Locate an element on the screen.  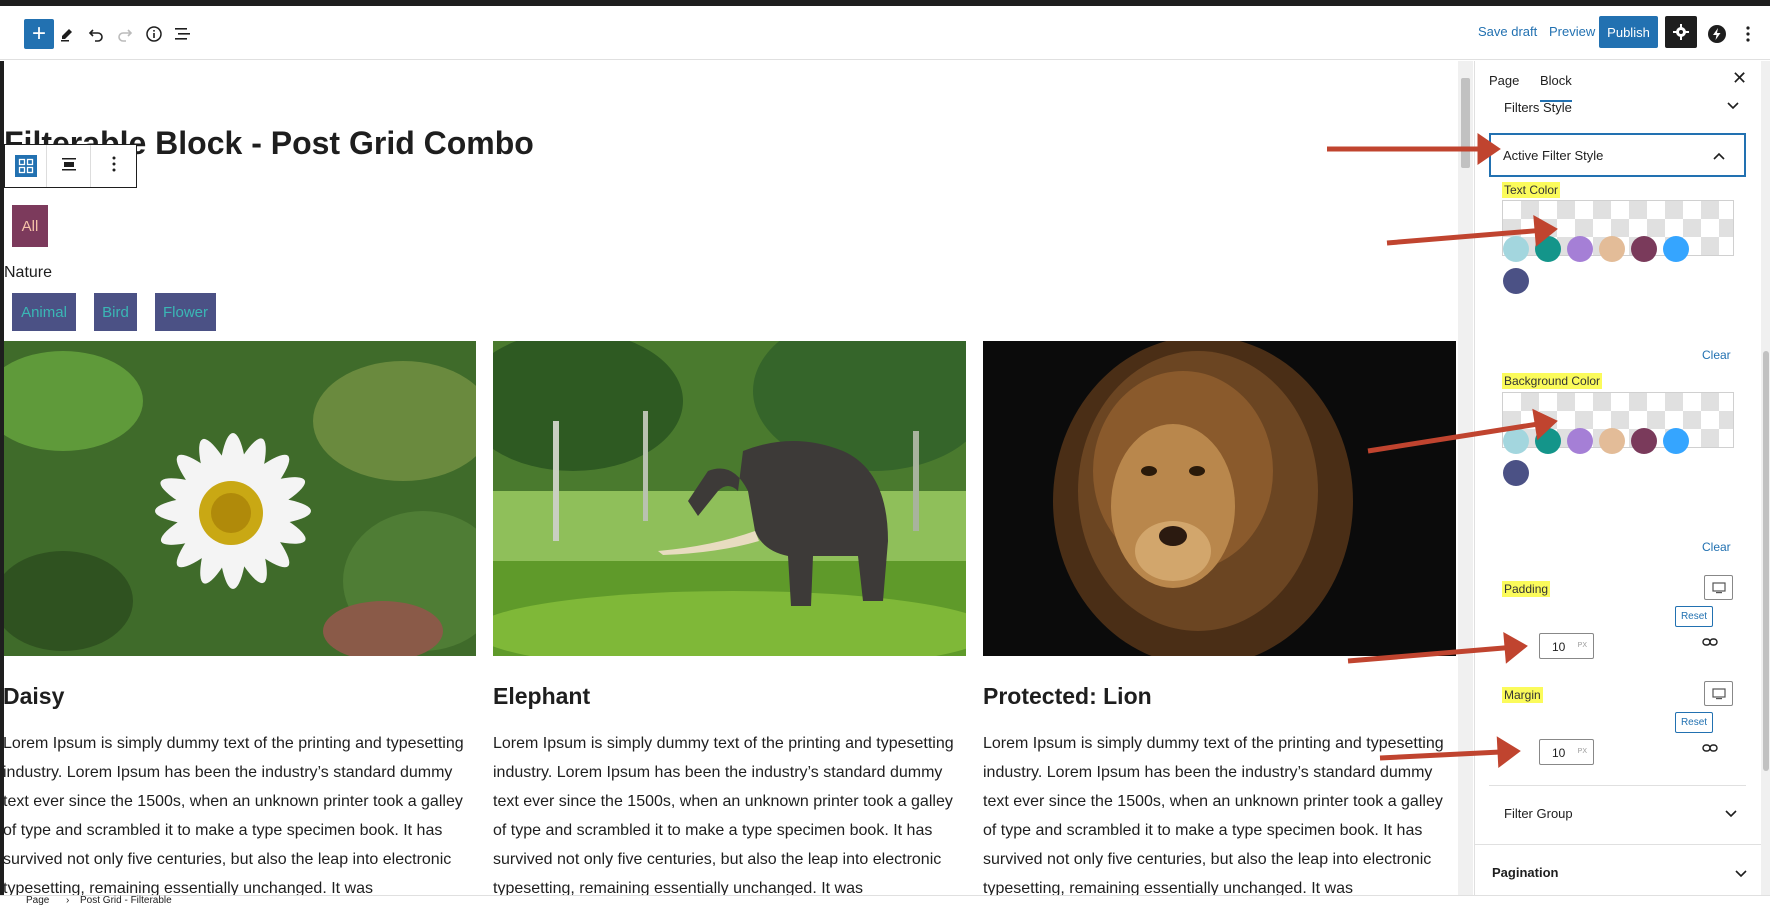
padding-input: 10 PX is located at coordinates (1566, 646).